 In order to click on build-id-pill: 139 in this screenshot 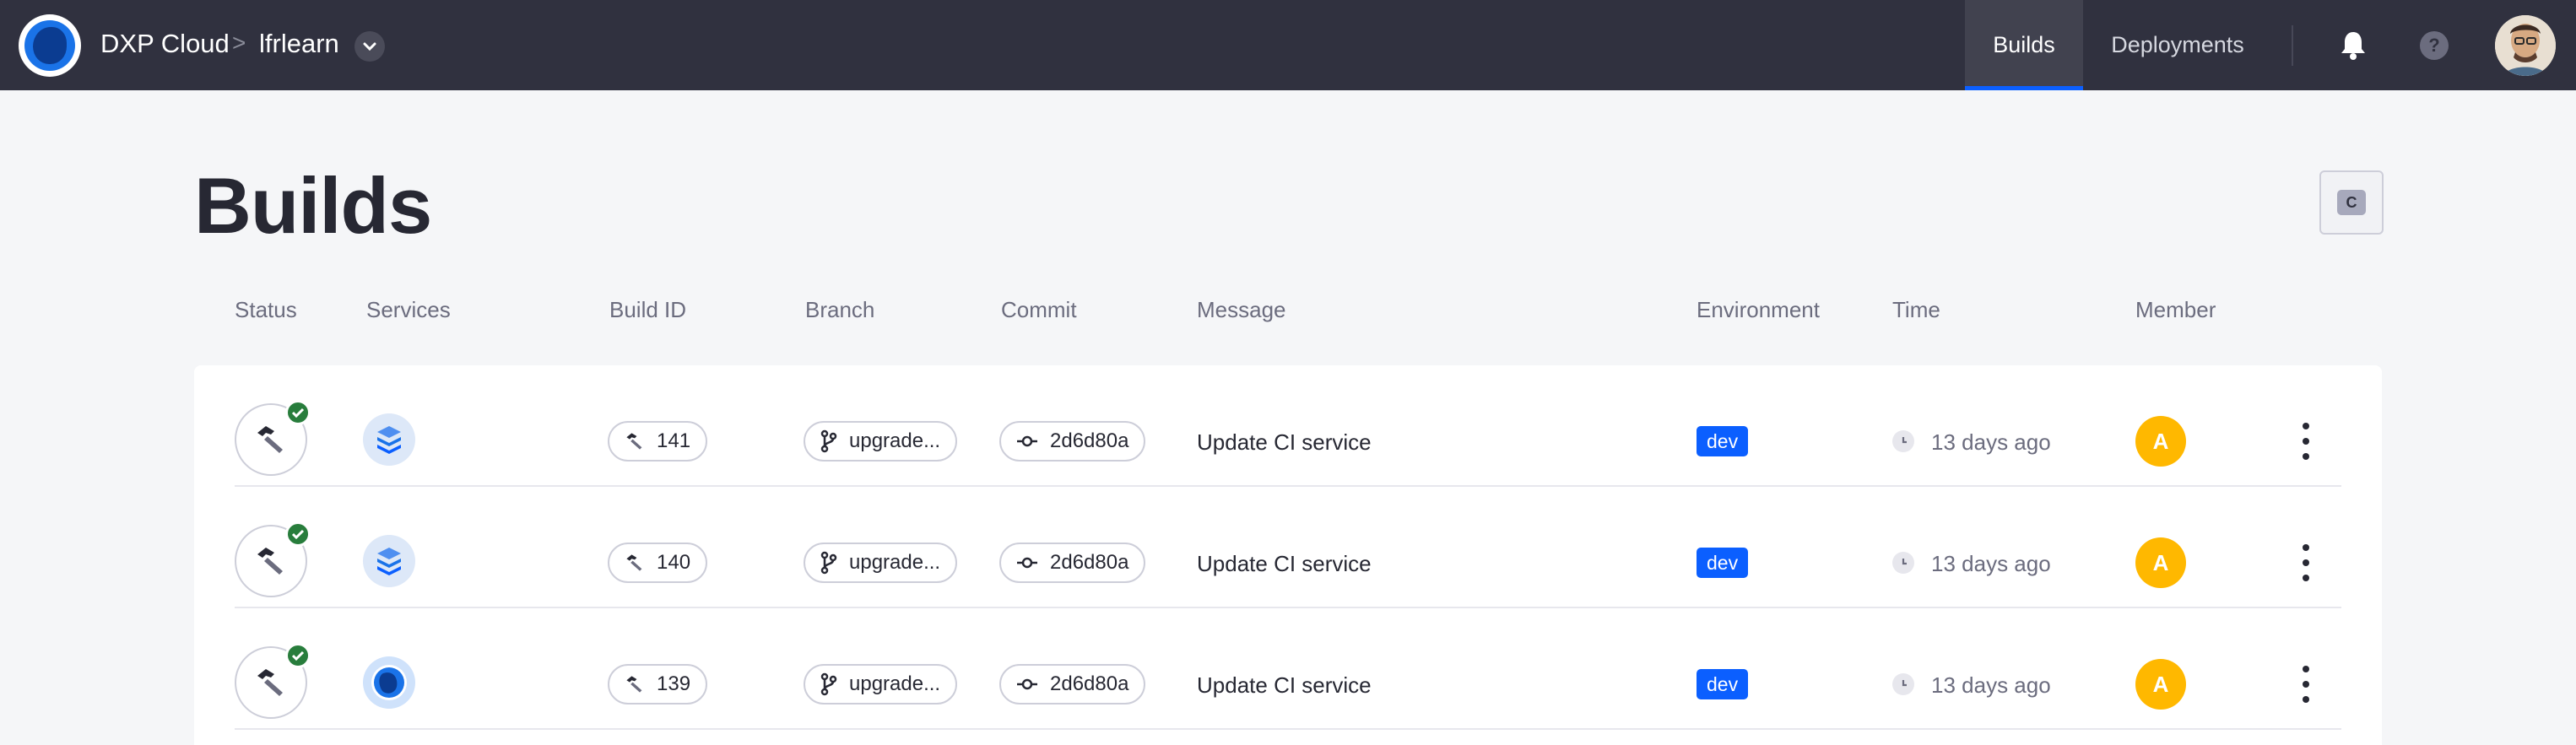, I will do `click(658, 684)`.